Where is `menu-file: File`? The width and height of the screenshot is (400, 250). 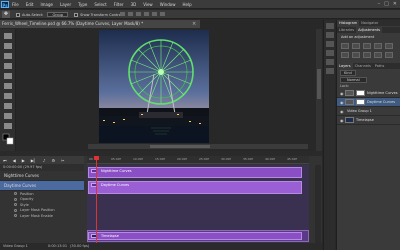
menu-file: File is located at coordinates (15, 4).